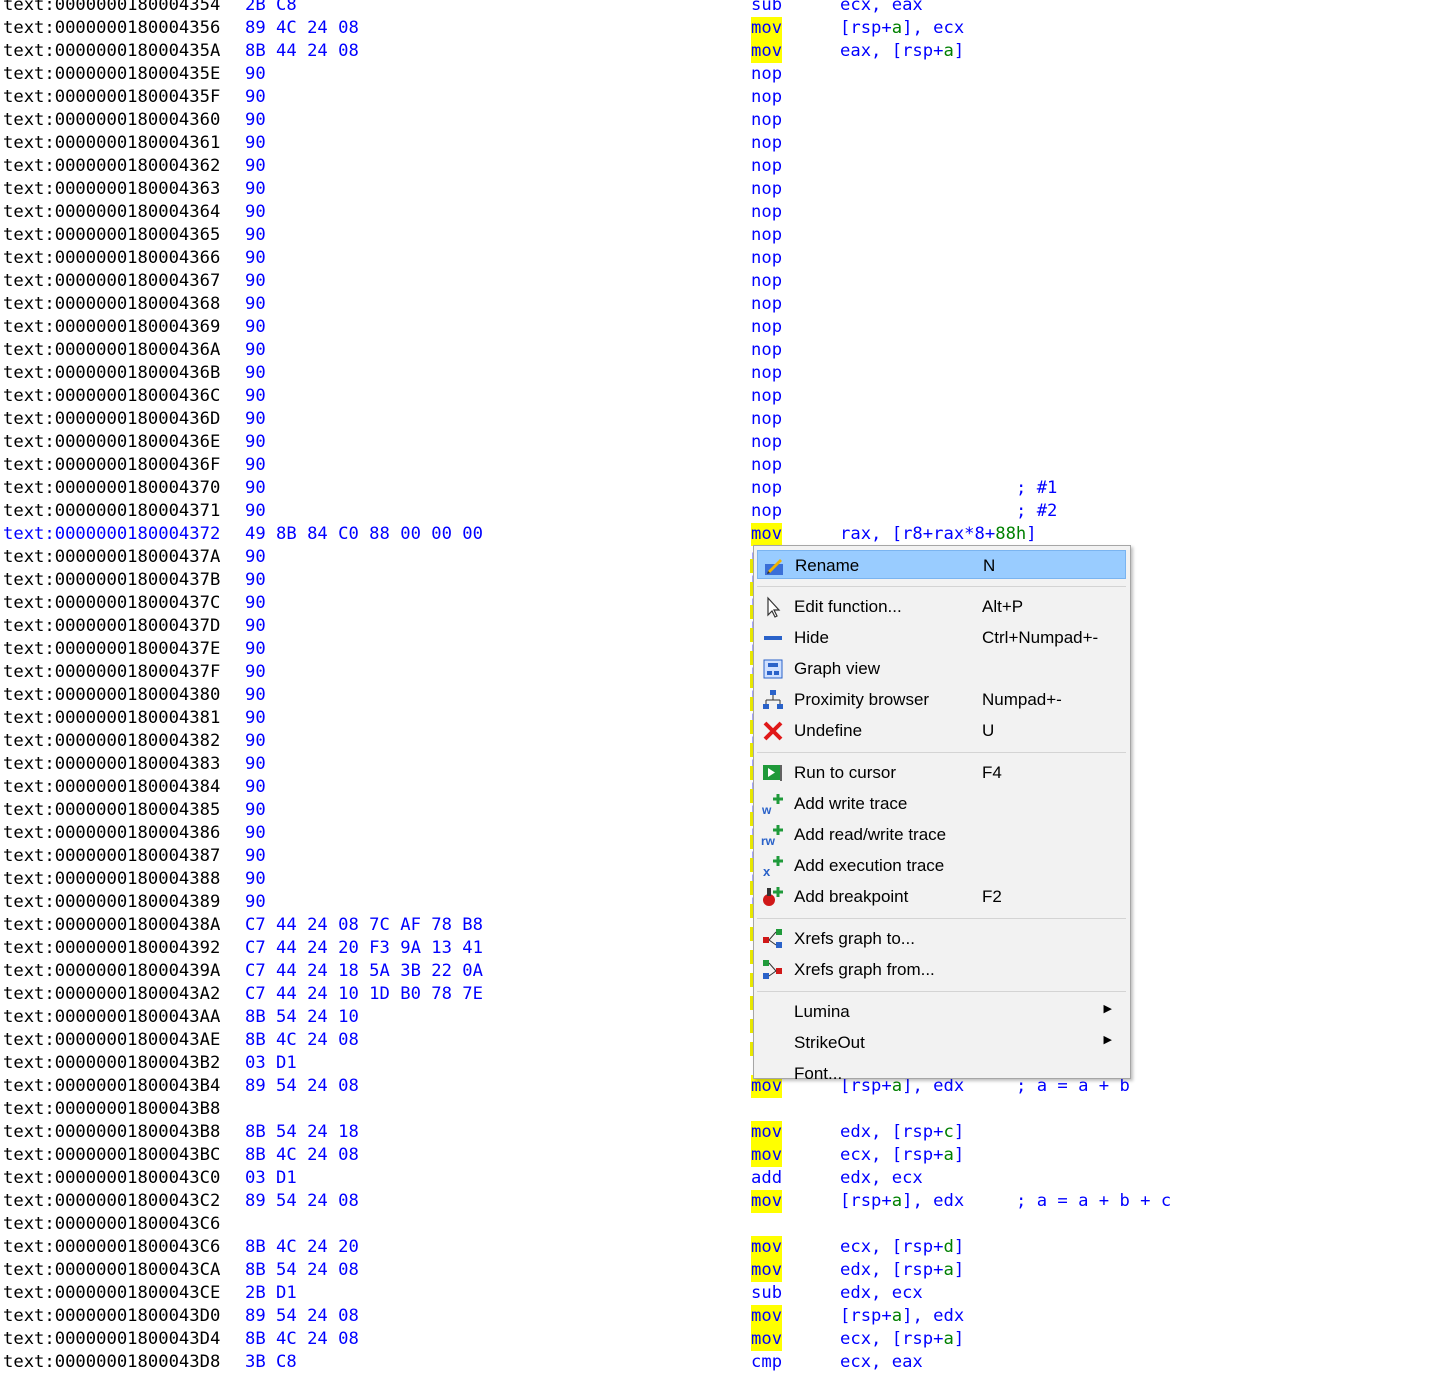 The image size is (1453, 1376). What do you see at coordinates (766, 1178) in the screenshot?
I see `mnemonic: add` at bounding box center [766, 1178].